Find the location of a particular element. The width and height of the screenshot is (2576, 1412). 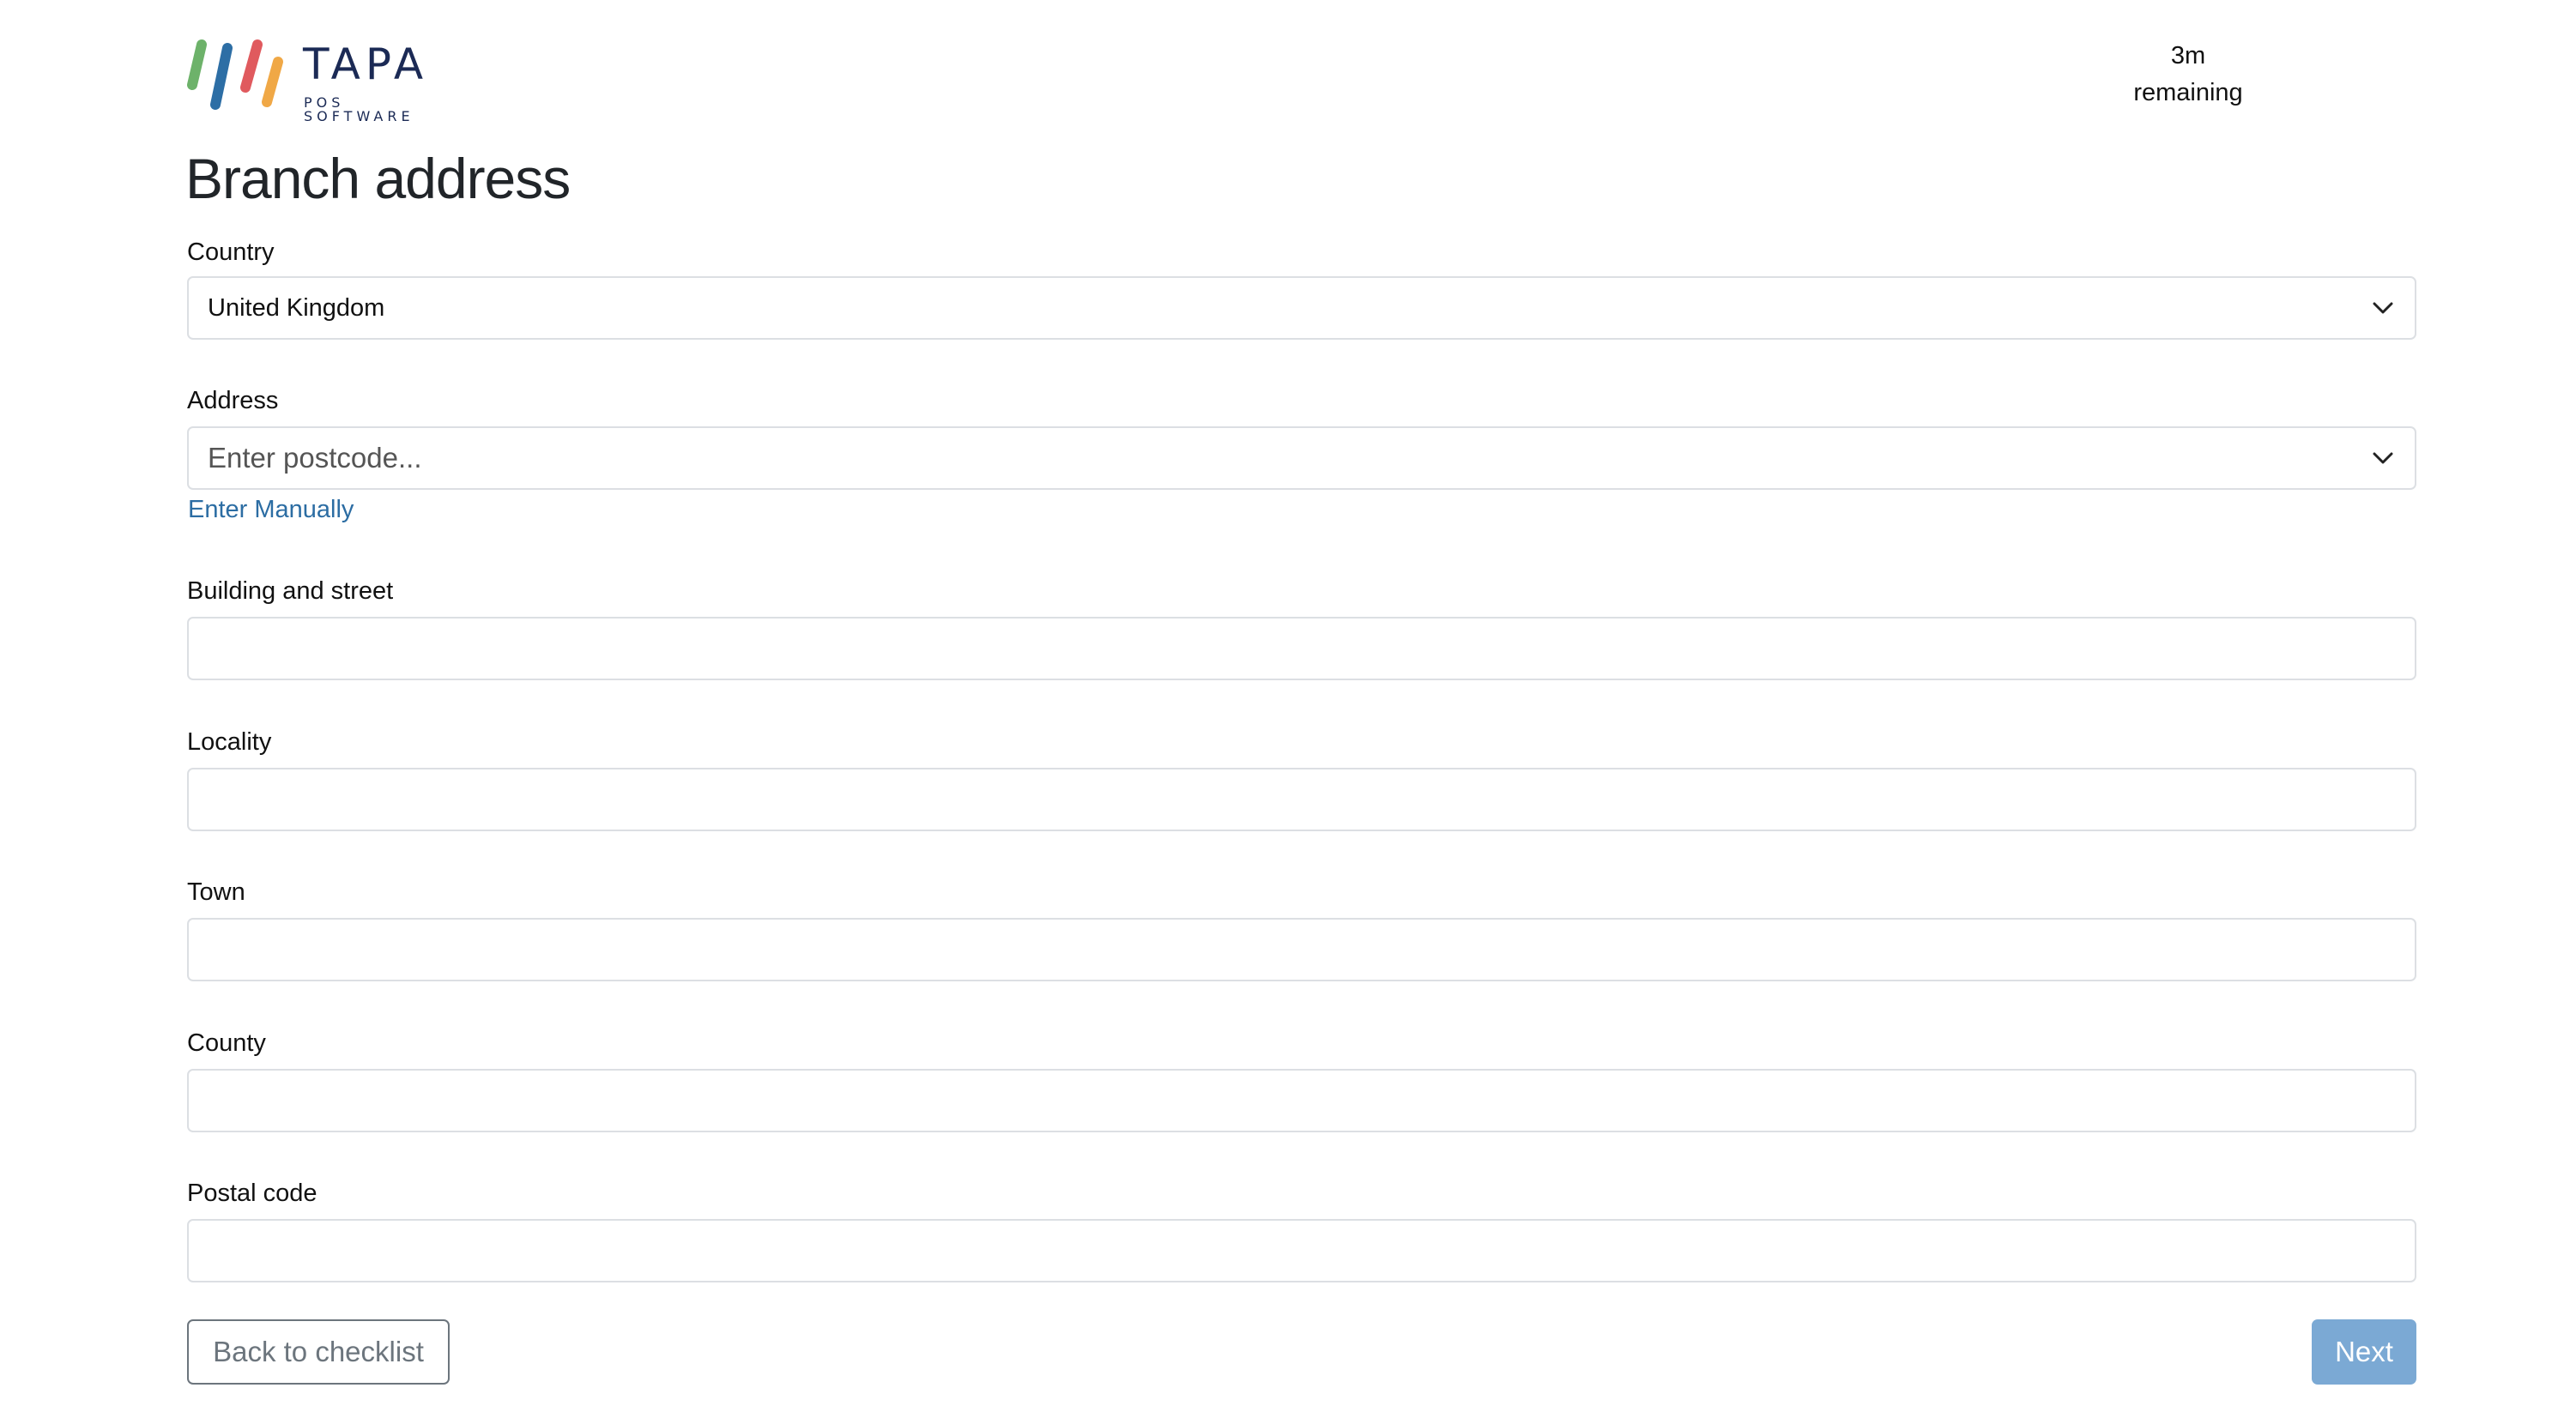

back-to-checklist-button: Back to checklist is located at coordinates (318, 1352).